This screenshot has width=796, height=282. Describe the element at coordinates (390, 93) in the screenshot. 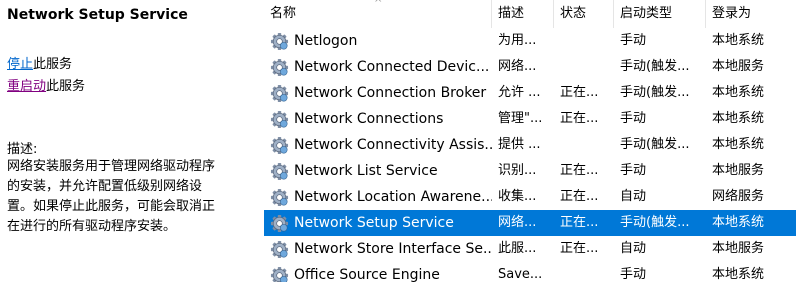

I see `service-name: Network Connection Broker` at that location.